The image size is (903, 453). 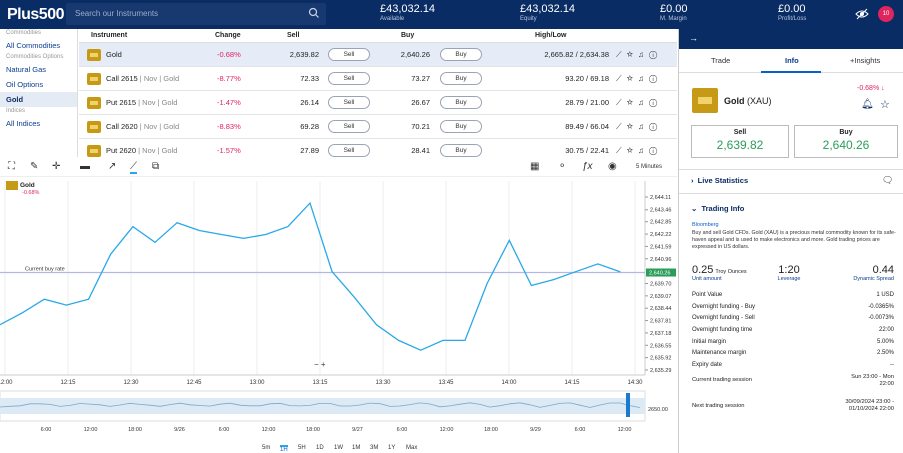 What do you see at coordinates (869, 405) in the screenshot?
I see `session-next-value: 30/09/2024 23:00 - 01/10/2024 22:00` at bounding box center [869, 405].